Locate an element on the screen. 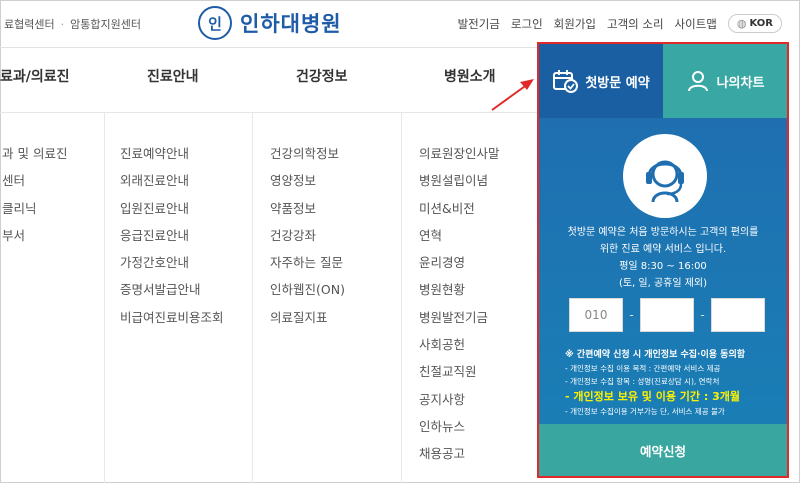 Image resolution: width=800 pixels, height=483 pixels. submenu-item: 영양정보 is located at coordinates (307, 183).